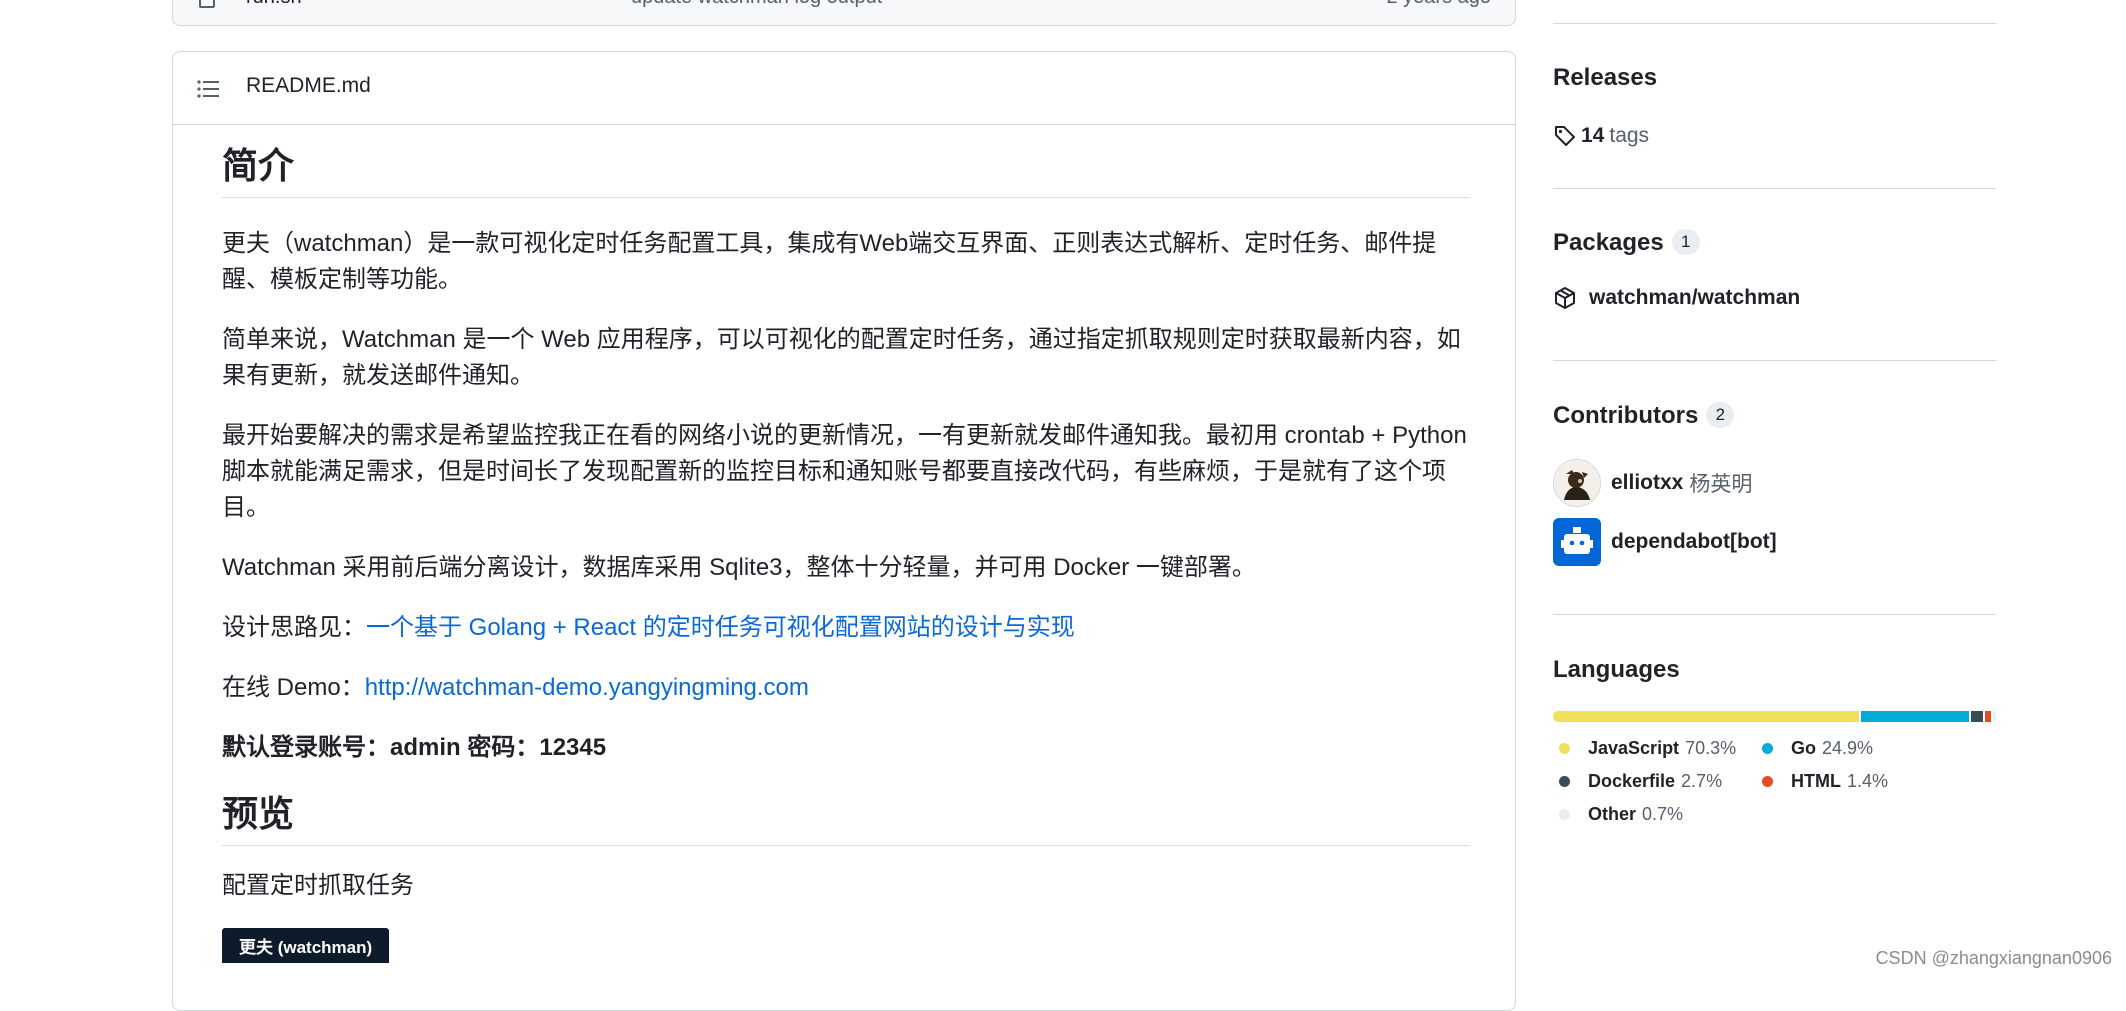 This screenshot has height=1011, width=2126. I want to click on language-item-other: Other 0.7%, so click(1621, 814).